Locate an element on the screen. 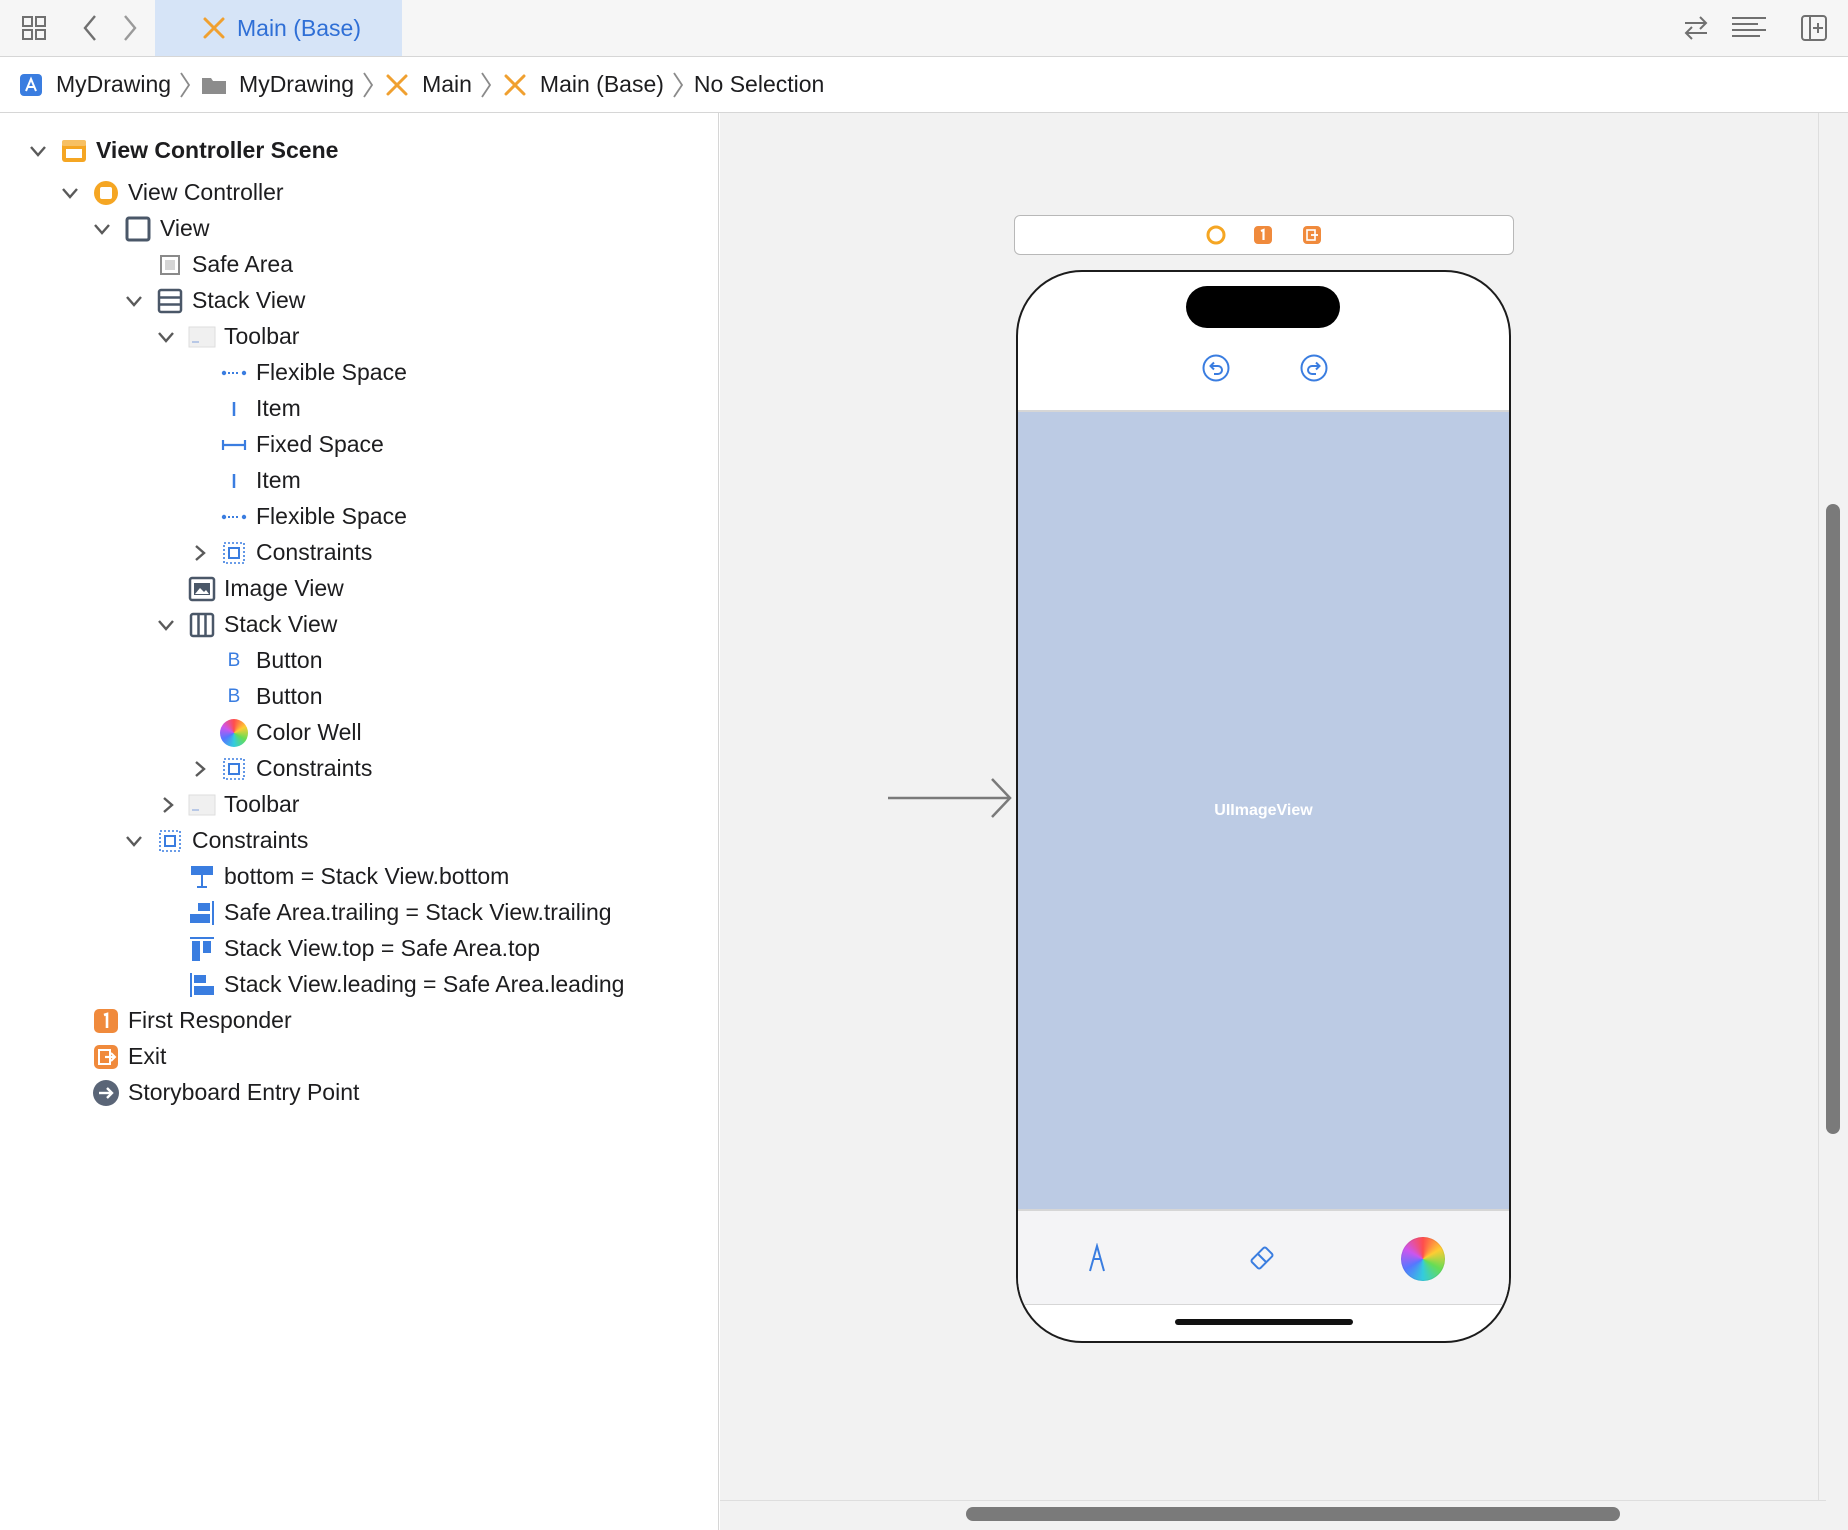 This screenshot has width=1848, height=1530. outline-row-fixed-space: Fixed Space is located at coordinates (359, 445).